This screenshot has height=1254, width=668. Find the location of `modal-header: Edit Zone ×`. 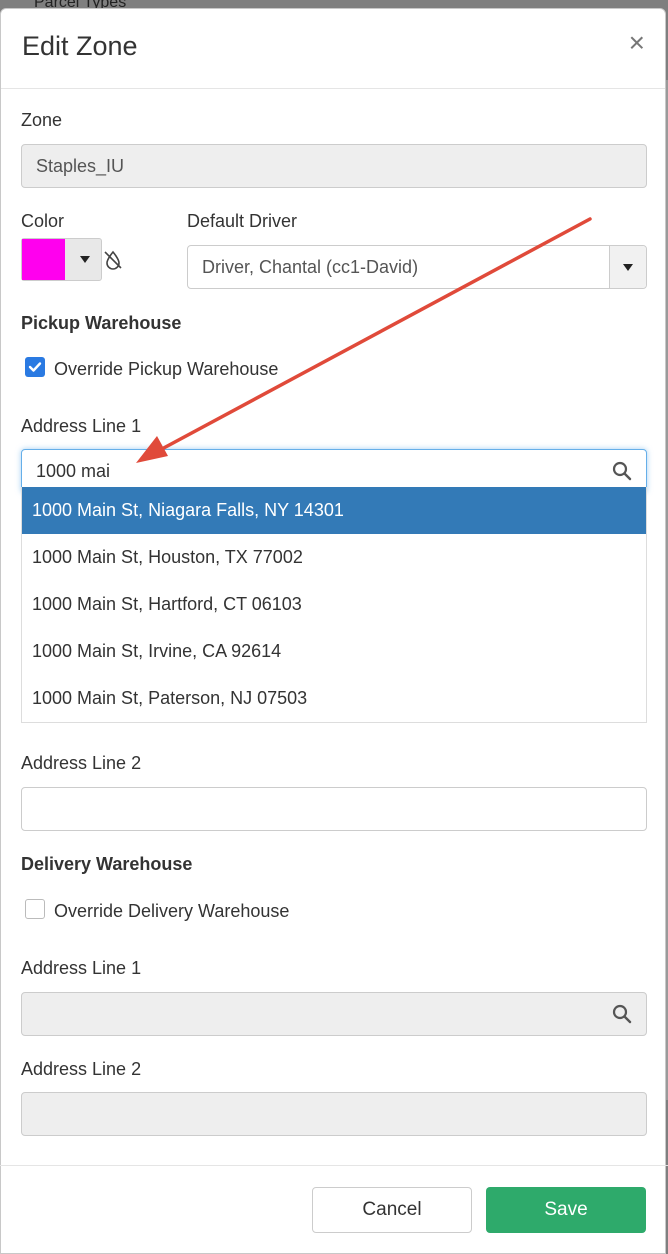

modal-header: Edit Zone × is located at coordinates (333, 49).